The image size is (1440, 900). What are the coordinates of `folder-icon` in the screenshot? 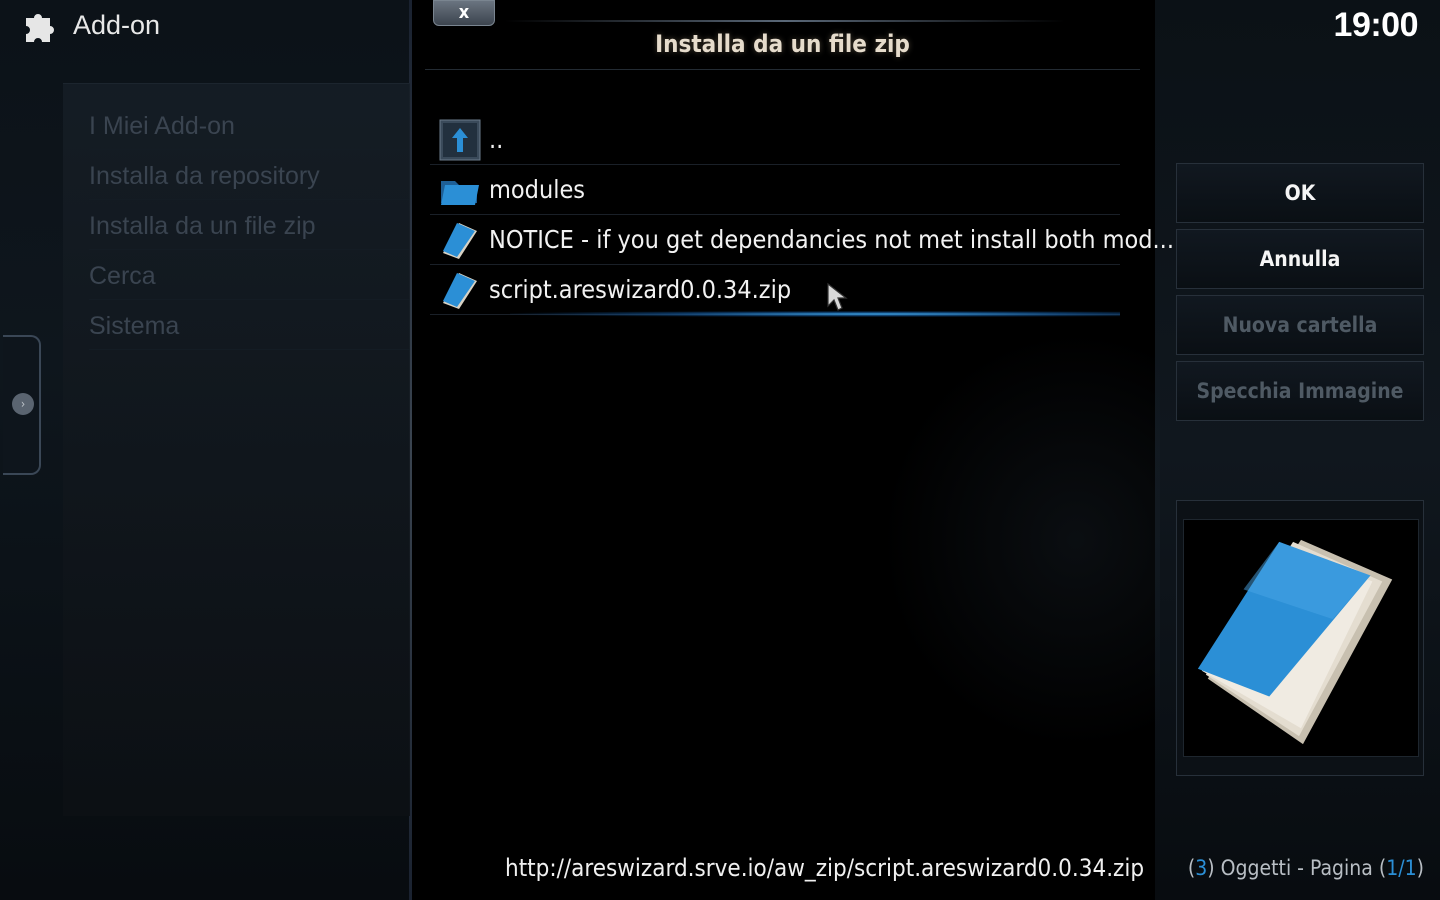 It's located at (460, 193).